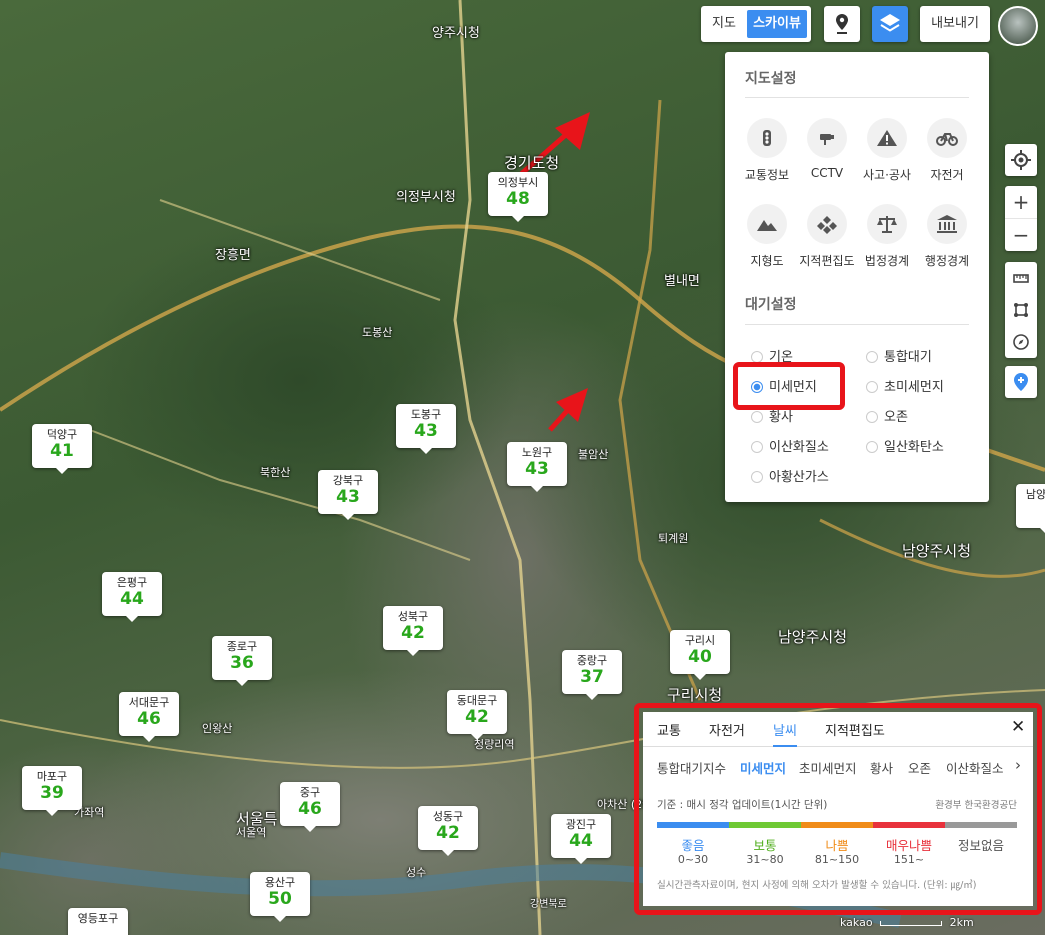 This screenshot has width=1045, height=935. I want to click on close-icon: ✕, so click(1018, 727).